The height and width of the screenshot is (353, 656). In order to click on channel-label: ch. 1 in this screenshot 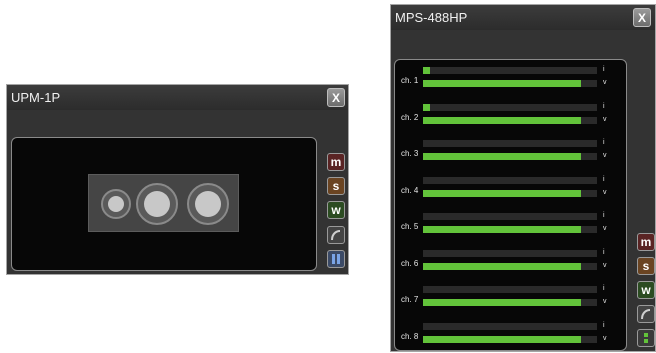, I will do `click(410, 80)`.